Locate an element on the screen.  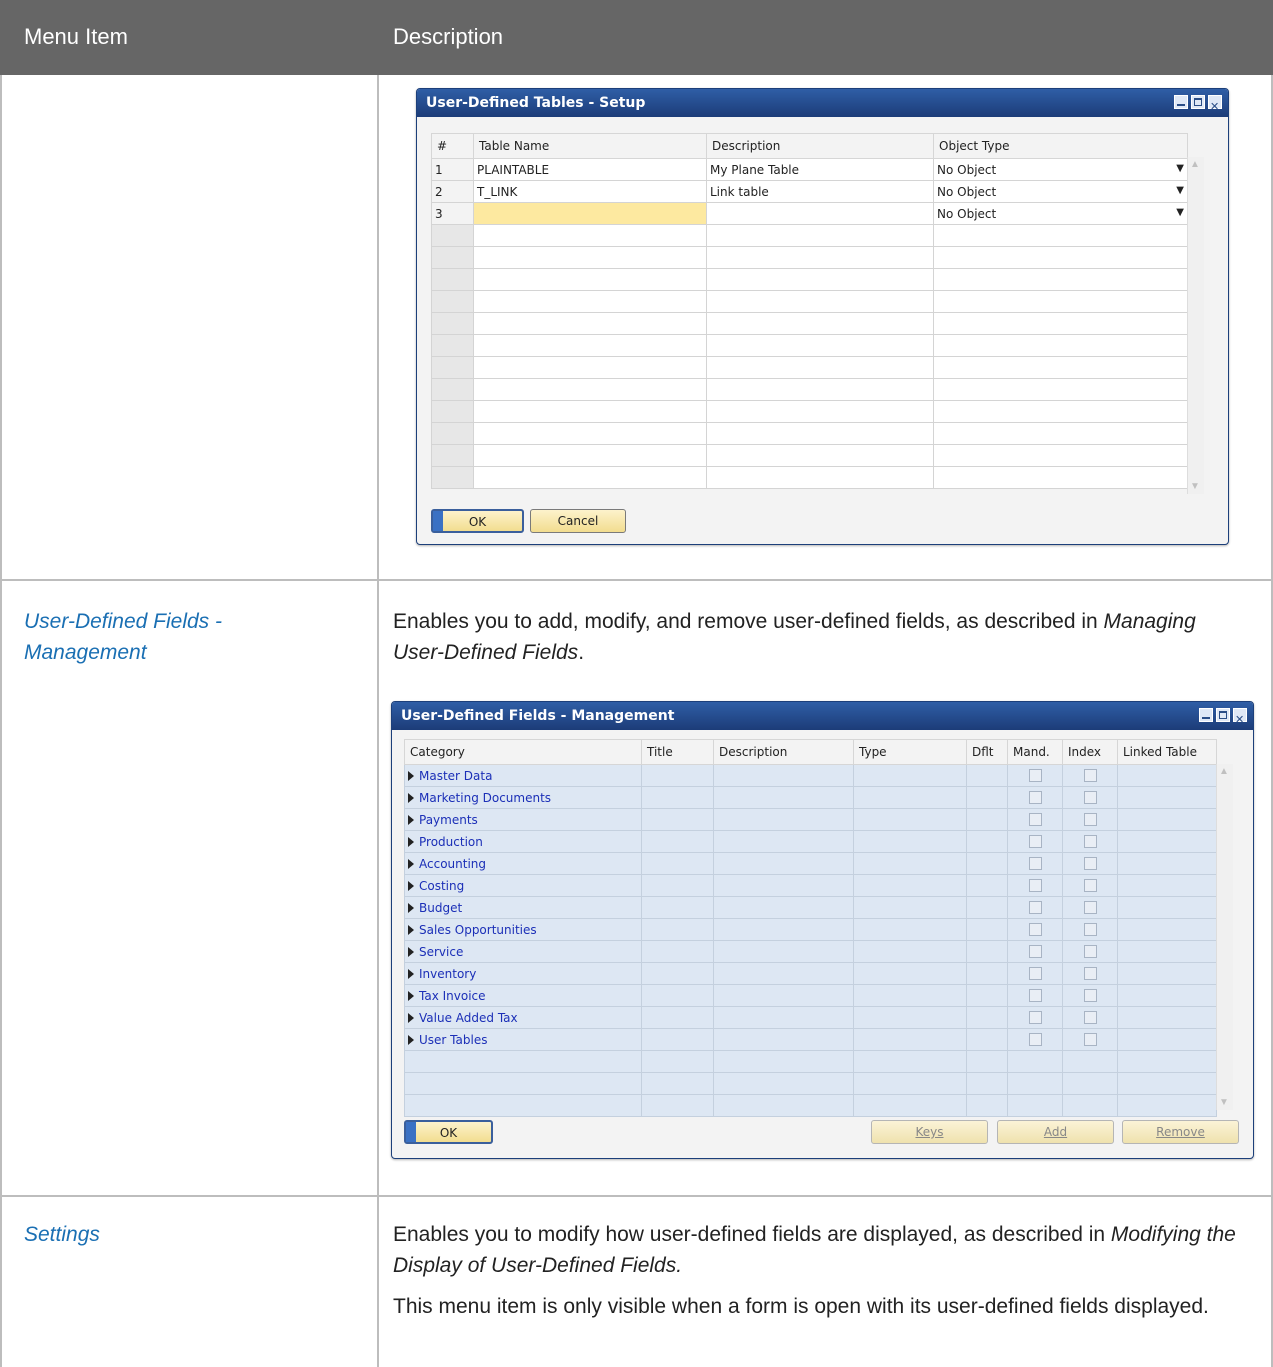
category-row: Accounting is located at coordinates (810, 863).